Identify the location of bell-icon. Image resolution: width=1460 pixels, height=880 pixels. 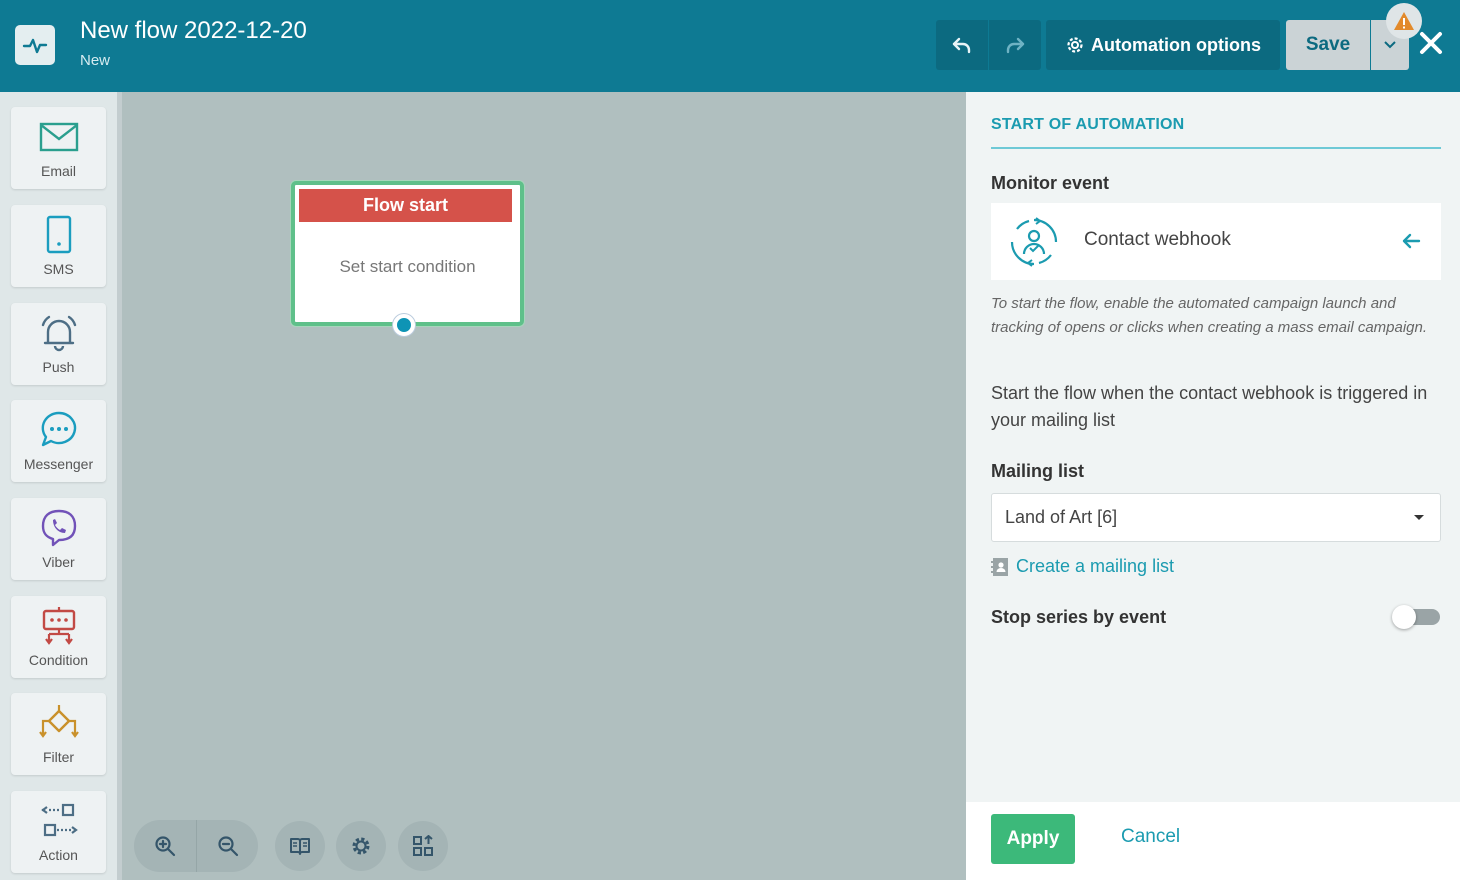
(58, 333).